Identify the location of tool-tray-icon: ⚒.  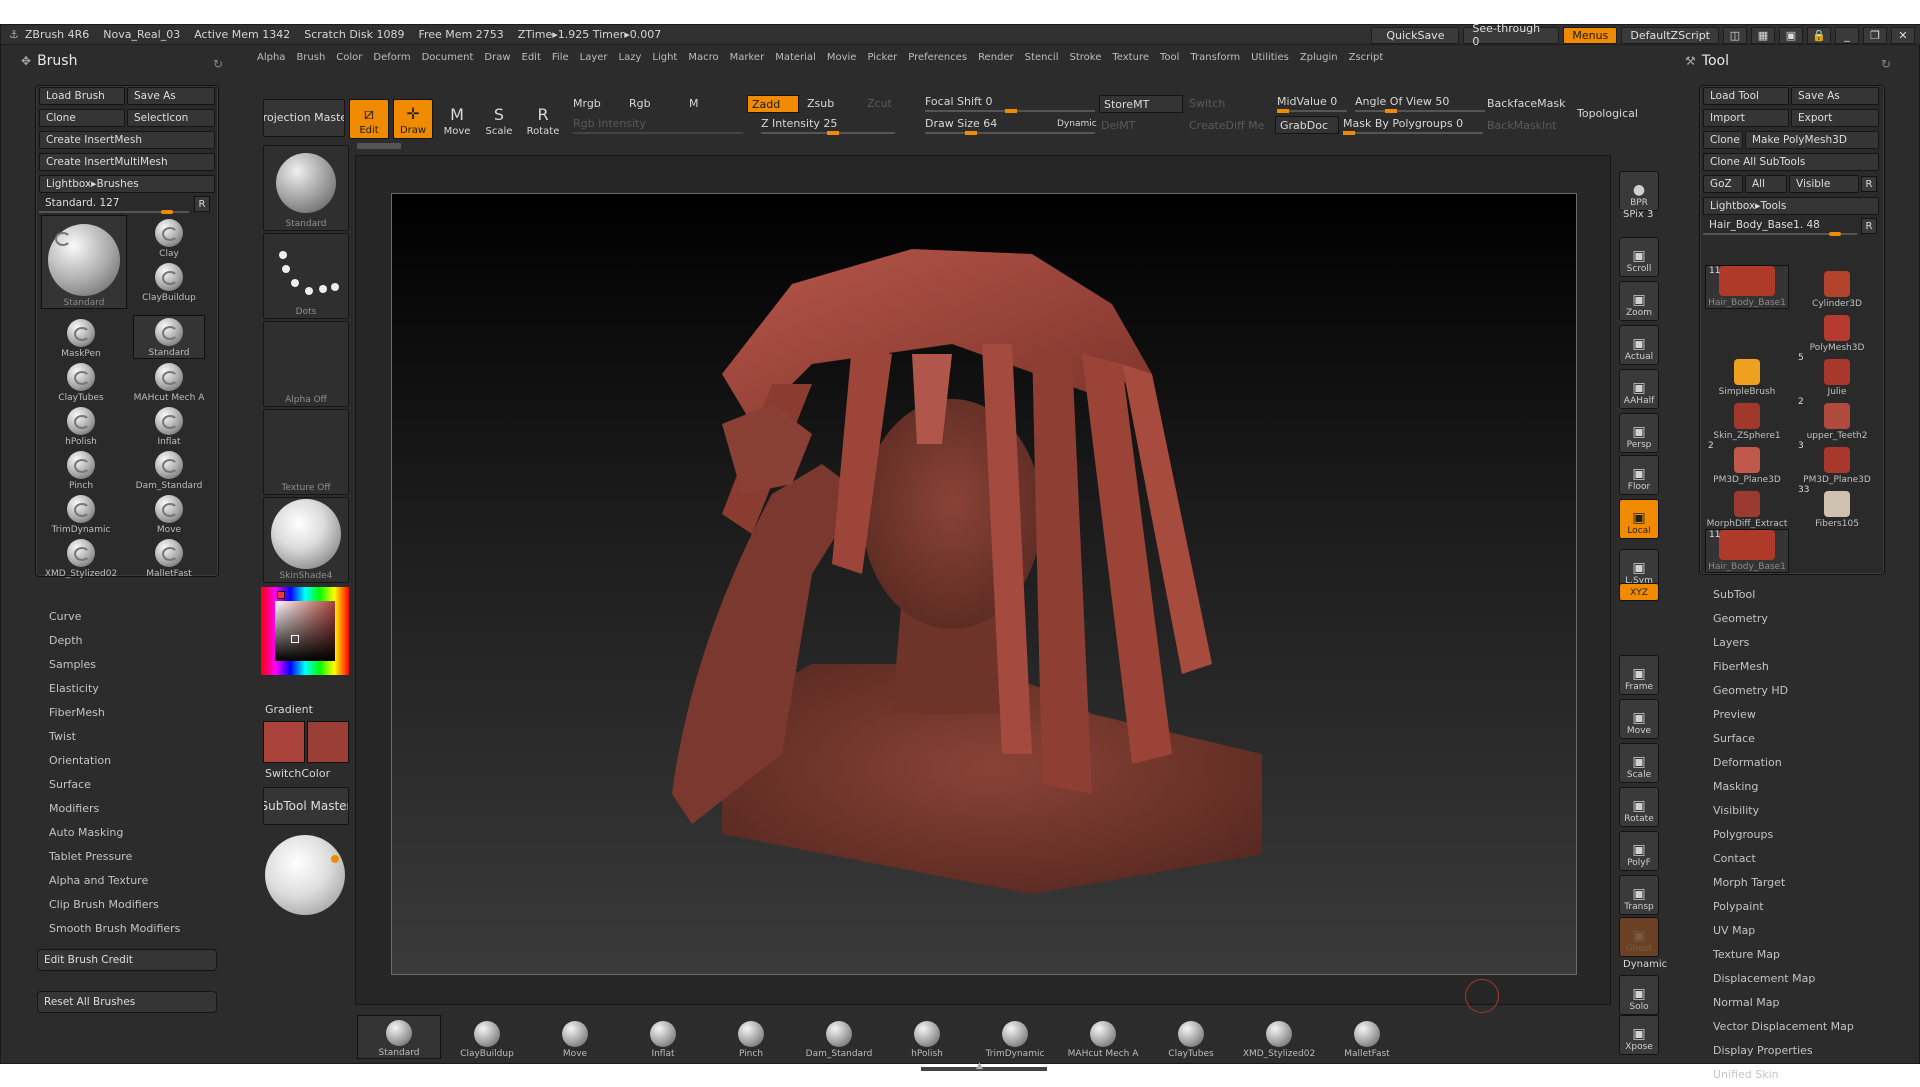
(1690, 61).